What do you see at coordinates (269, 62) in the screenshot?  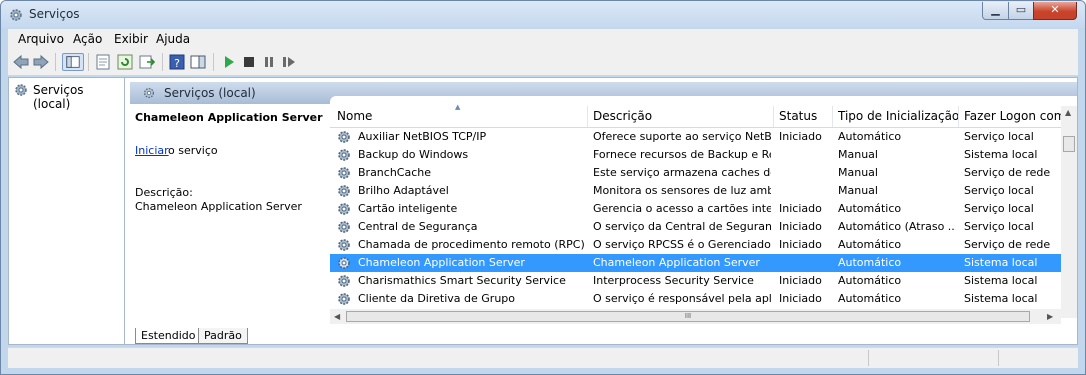 I see `pause-service-icon` at bounding box center [269, 62].